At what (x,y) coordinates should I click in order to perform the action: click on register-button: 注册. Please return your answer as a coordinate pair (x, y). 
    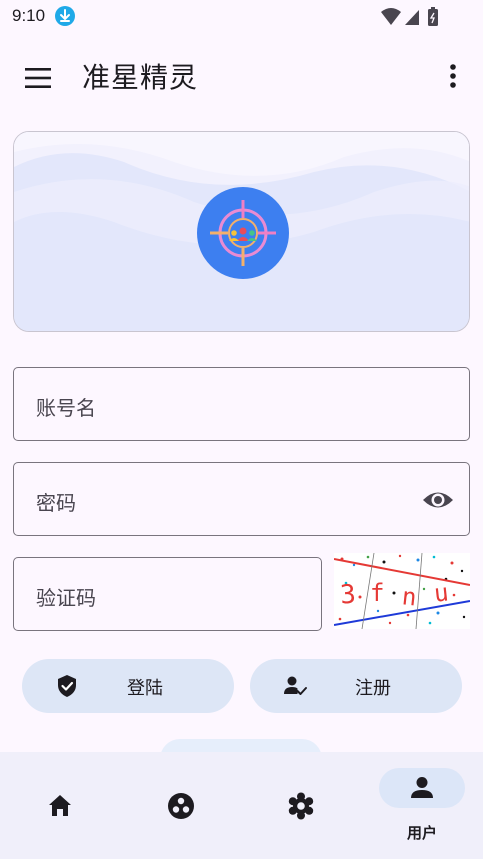
    Looking at the image, I should click on (356, 686).